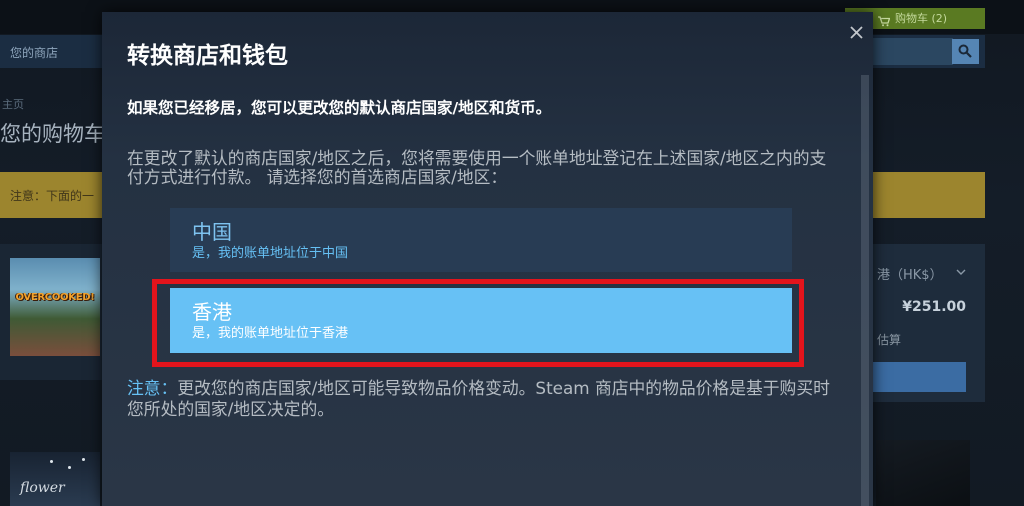 This screenshot has width=1024, height=506. What do you see at coordinates (921, 18) in the screenshot?
I see `cart-button-label: 购物车 (2)` at bounding box center [921, 18].